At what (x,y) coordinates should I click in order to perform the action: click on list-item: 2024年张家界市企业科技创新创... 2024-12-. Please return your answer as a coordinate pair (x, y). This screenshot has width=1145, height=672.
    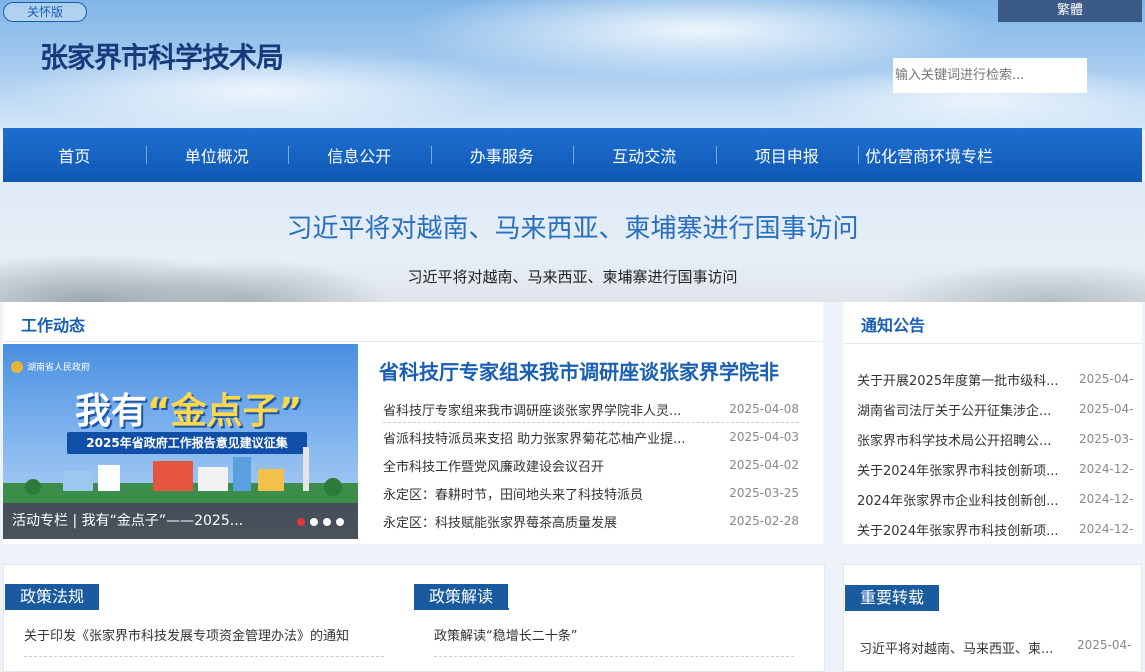
    Looking at the image, I should click on (997, 499).